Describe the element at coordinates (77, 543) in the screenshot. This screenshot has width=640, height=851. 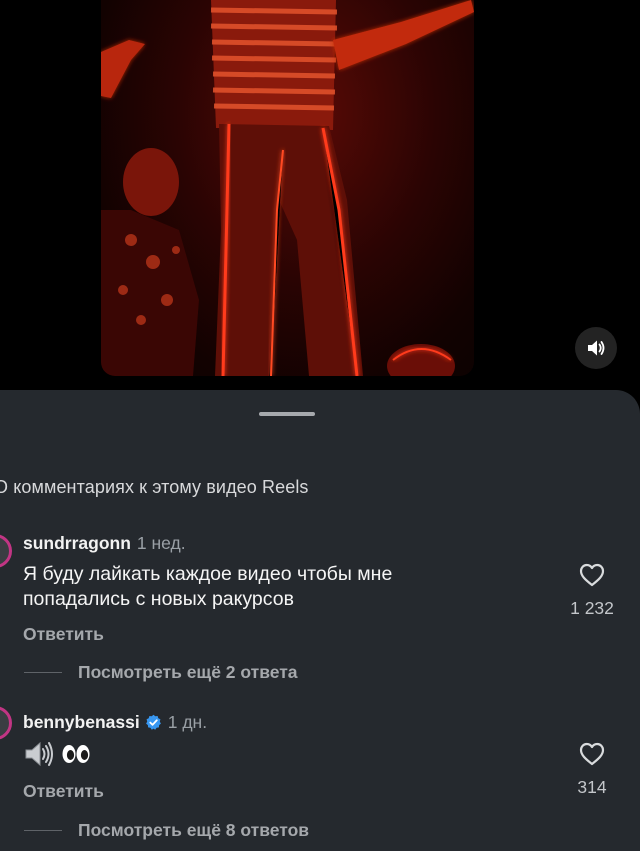
I see `comment-username: sundrragonn` at that location.